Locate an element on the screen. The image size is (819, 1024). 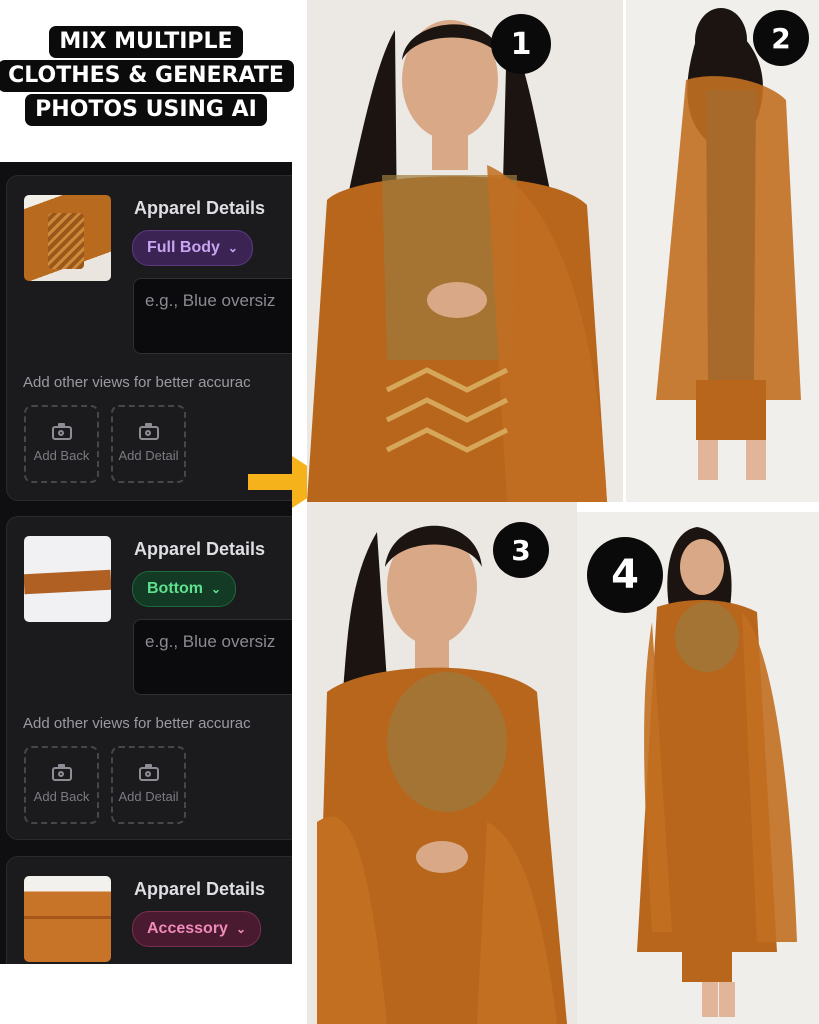
category-label: Accessory is located at coordinates (187, 928).